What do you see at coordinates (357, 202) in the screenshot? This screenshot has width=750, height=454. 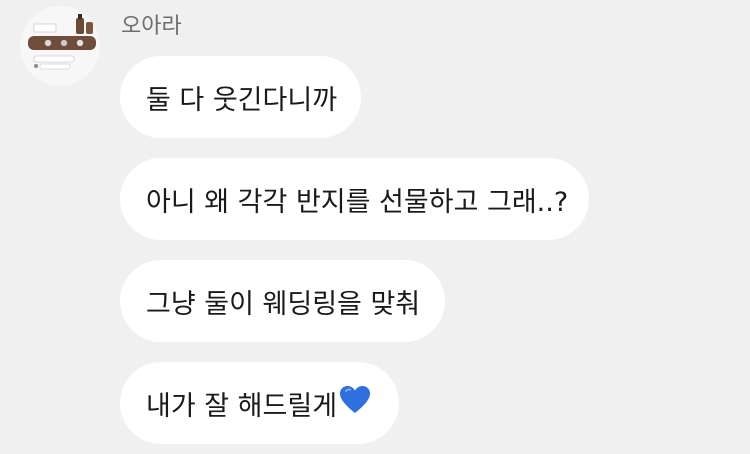 I see `message-text: 아니 왜 각각 반지를 선물하고 그래..?` at bounding box center [357, 202].